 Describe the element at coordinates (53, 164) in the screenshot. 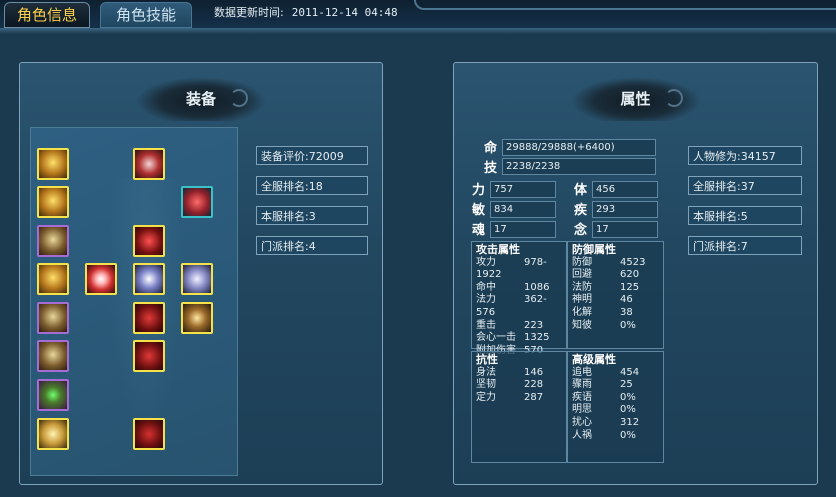

I see `amulet-gold-slot` at that location.